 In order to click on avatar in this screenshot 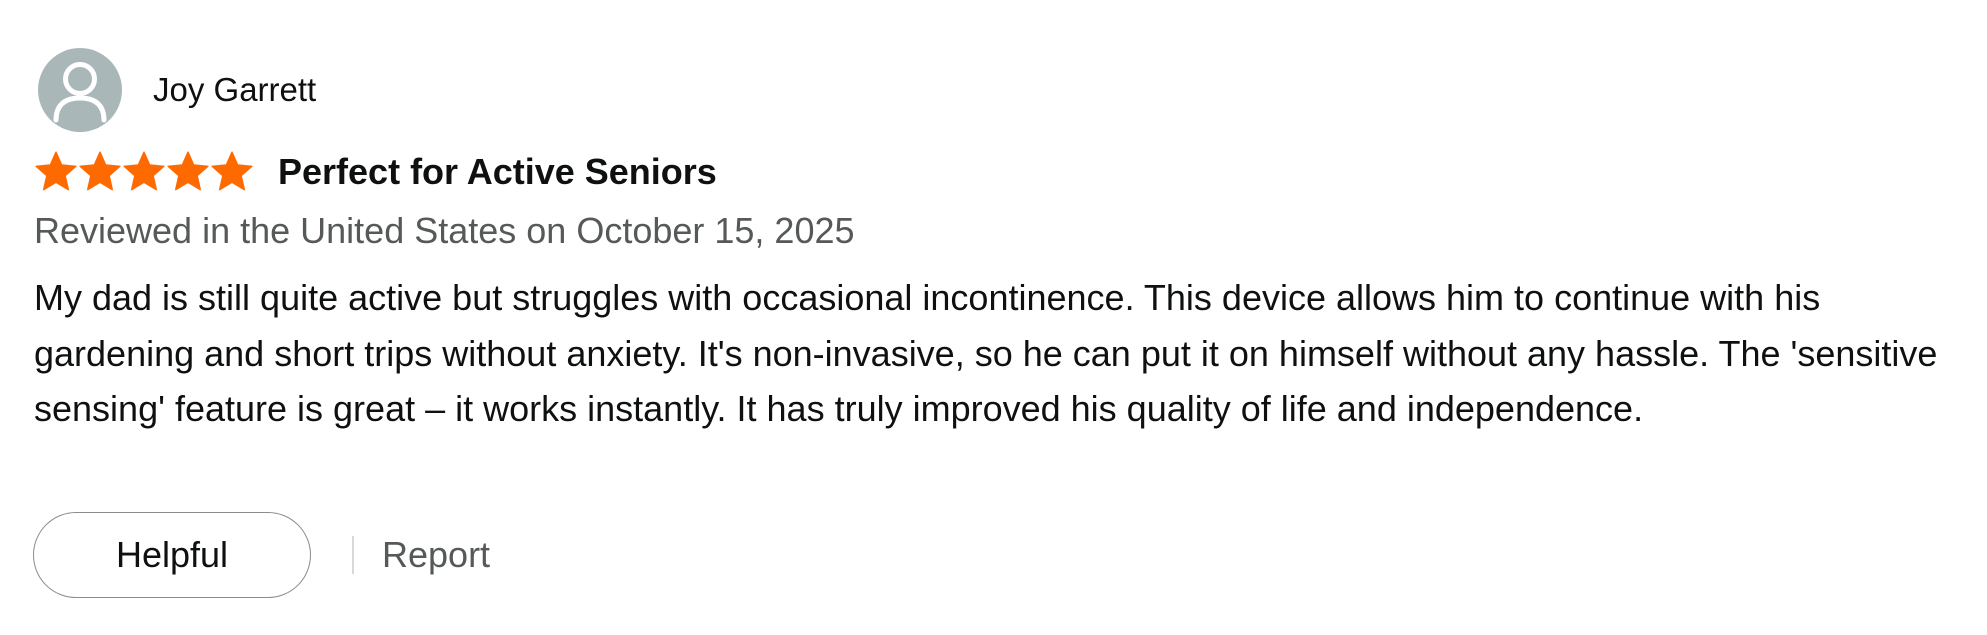, I will do `click(80, 90)`.